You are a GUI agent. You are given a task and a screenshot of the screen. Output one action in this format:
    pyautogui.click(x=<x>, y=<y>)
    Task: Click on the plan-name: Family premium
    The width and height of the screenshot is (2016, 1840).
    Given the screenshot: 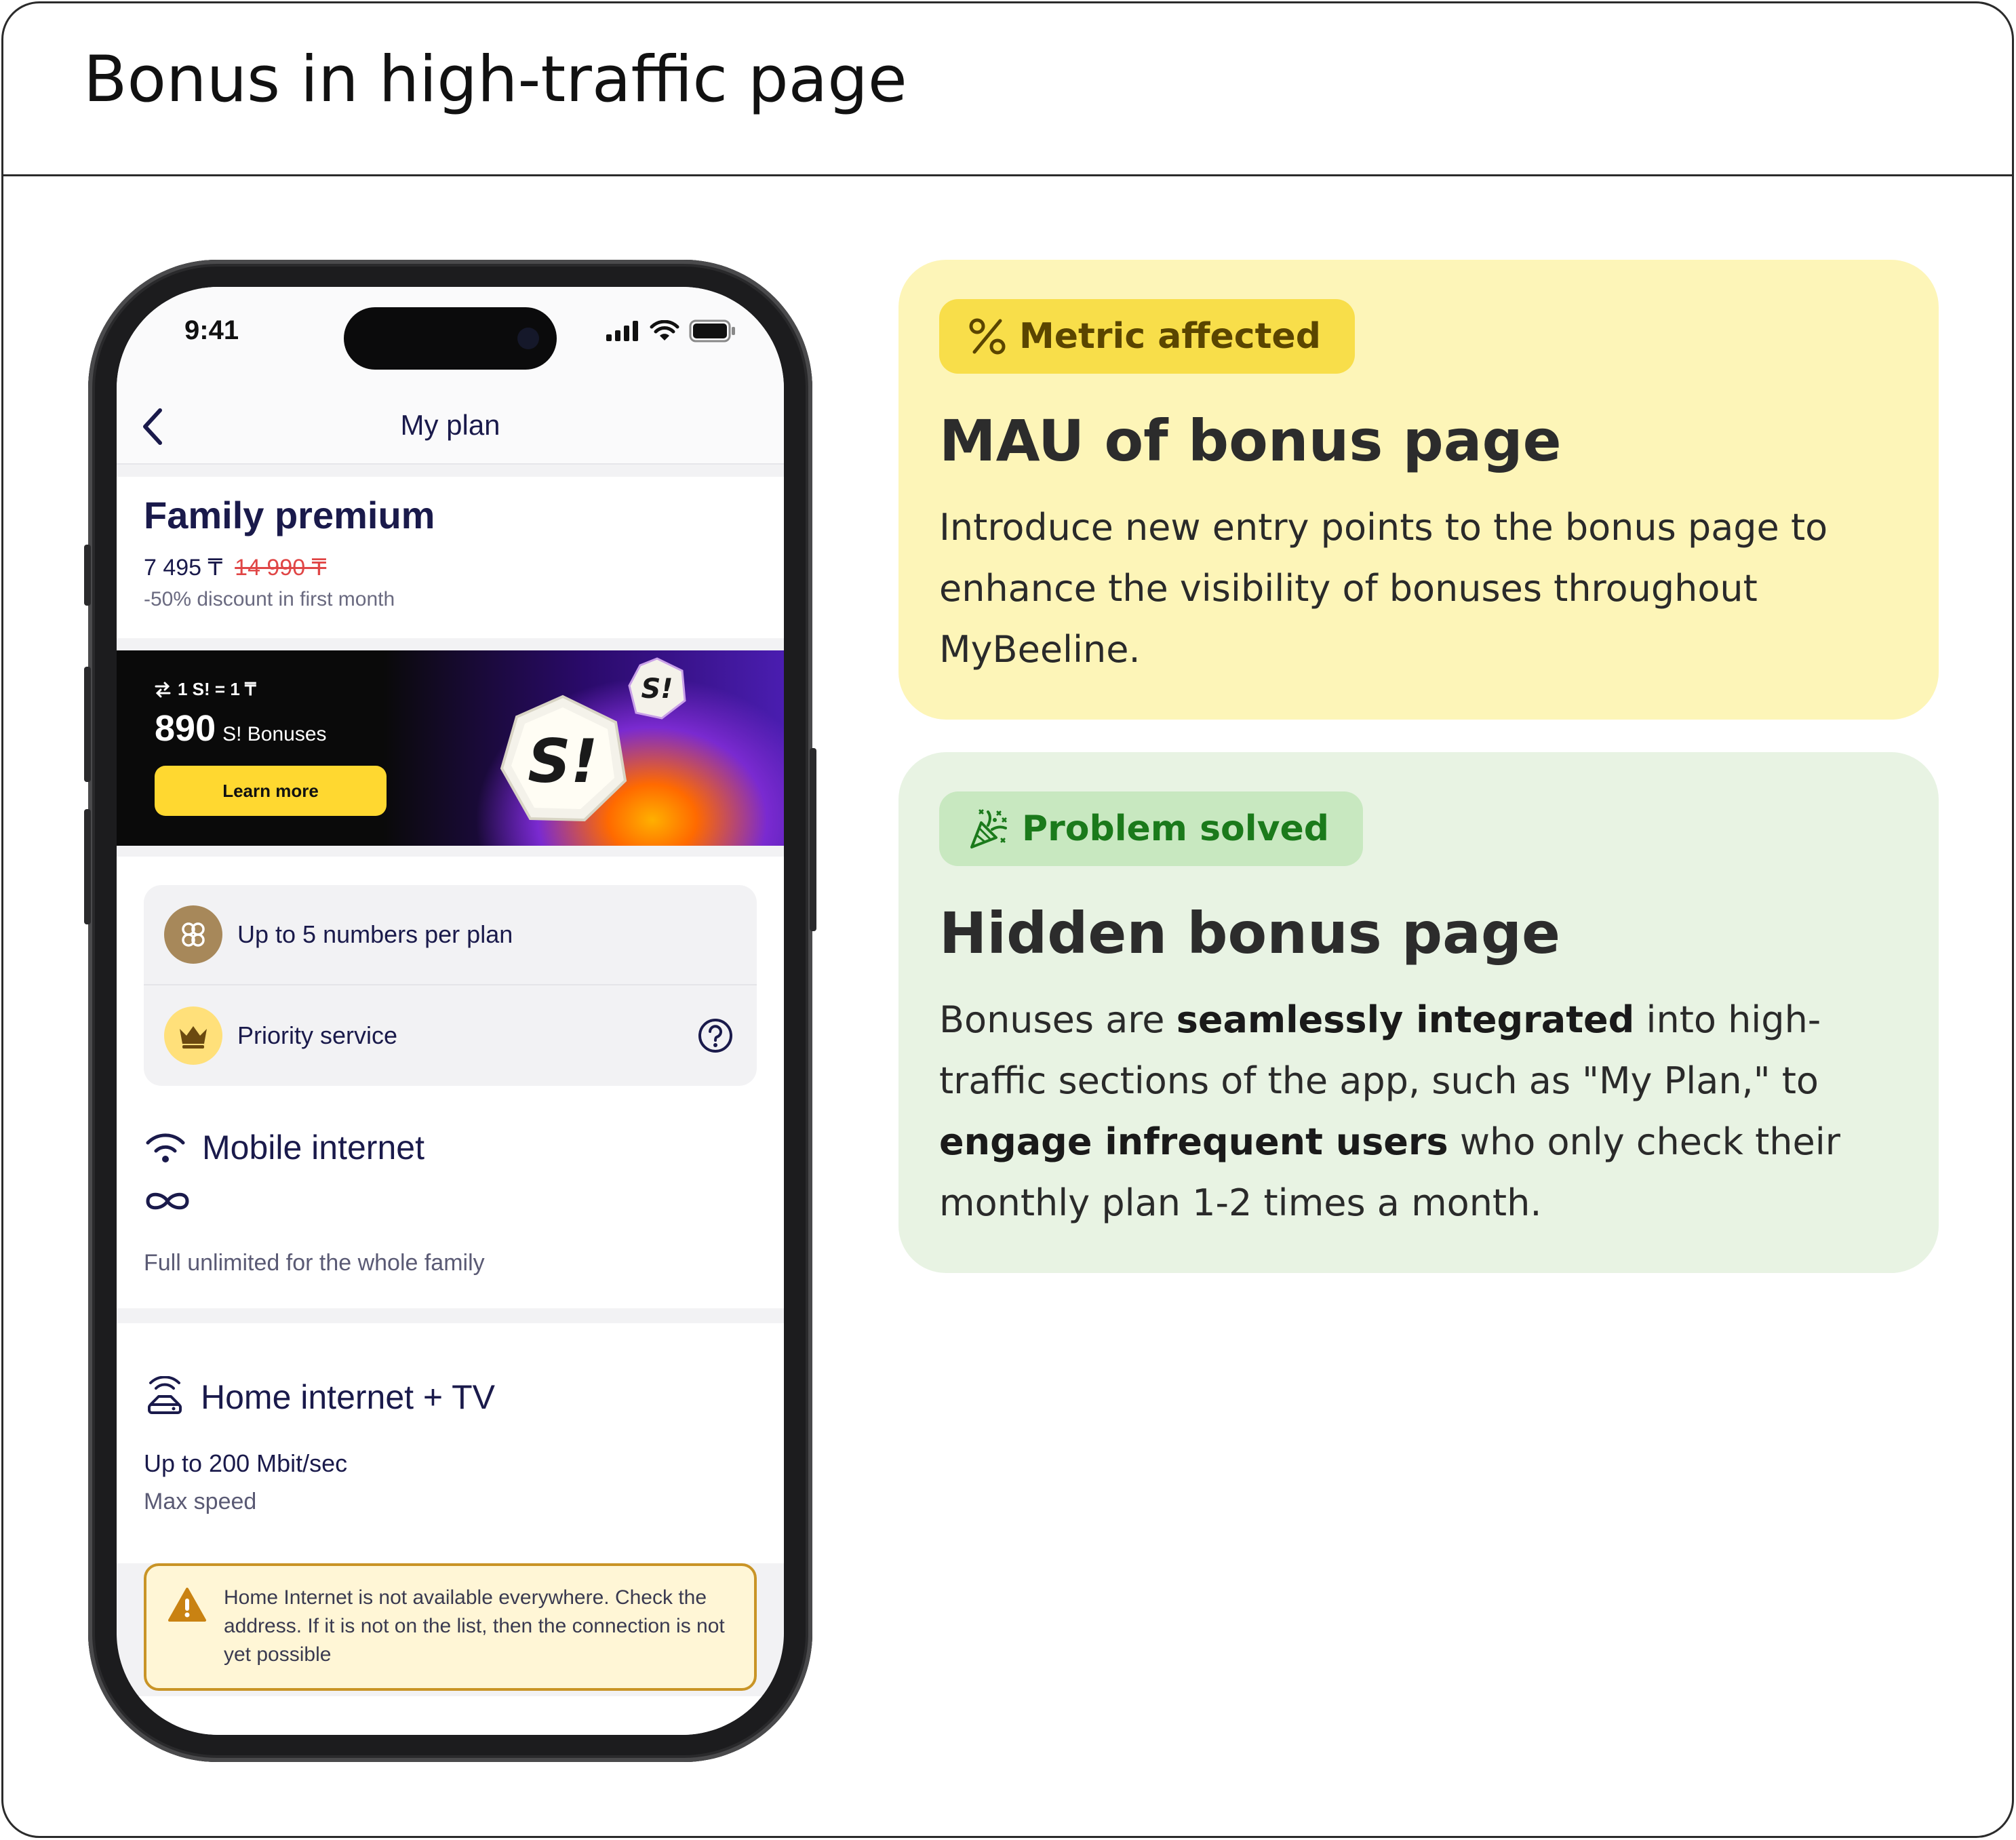 What is the action you would take?
    pyautogui.click(x=289, y=515)
    